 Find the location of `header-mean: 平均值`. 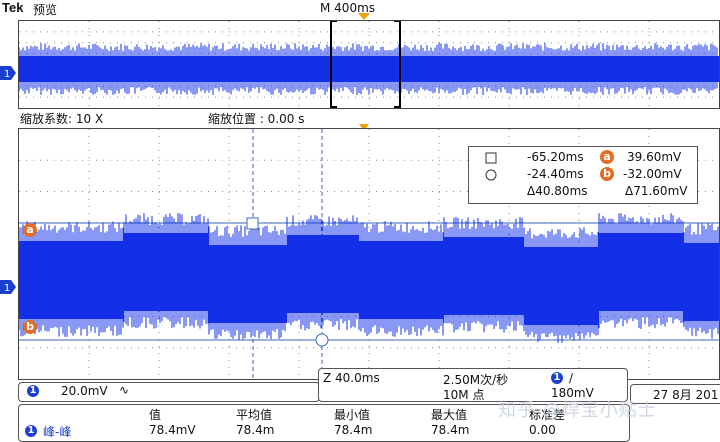

header-mean: 平均值 is located at coordinates (254, 415).